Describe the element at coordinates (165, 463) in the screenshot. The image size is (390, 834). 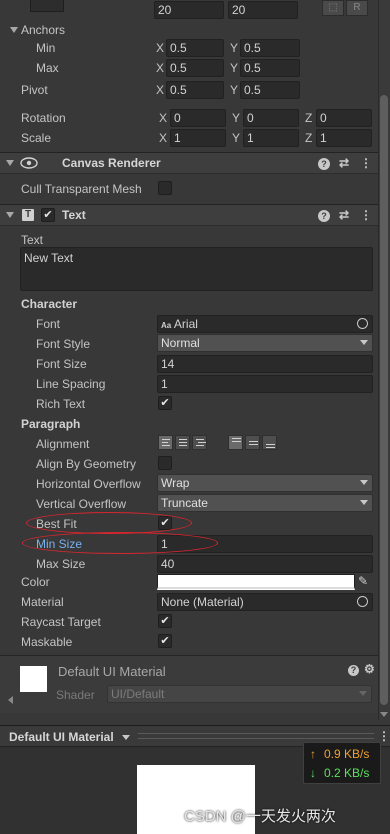
I see `align-by-geometry-checkbox` at that location.